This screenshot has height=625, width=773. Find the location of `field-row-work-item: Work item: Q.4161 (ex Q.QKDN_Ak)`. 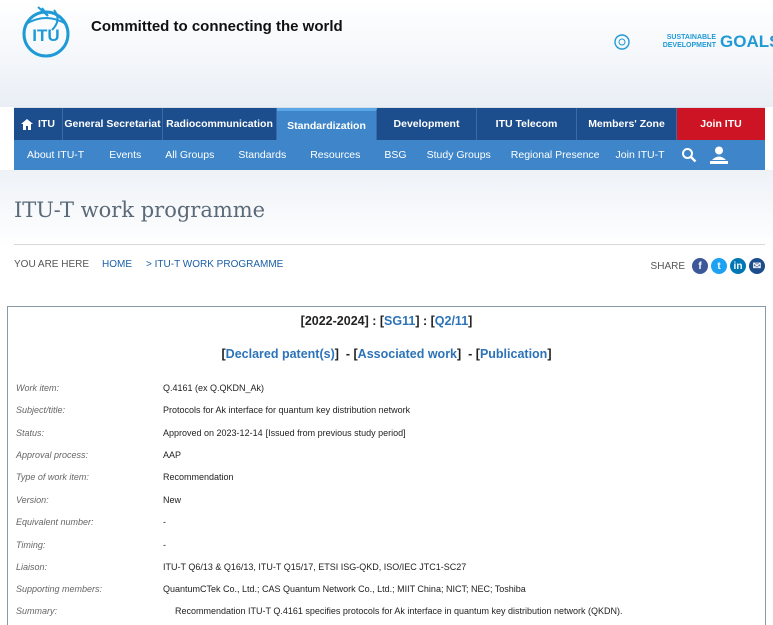

field-row-work-item: Work item: Q.4161 (ex Q.QKDN_Ak) is located at coordinates (140, 388).